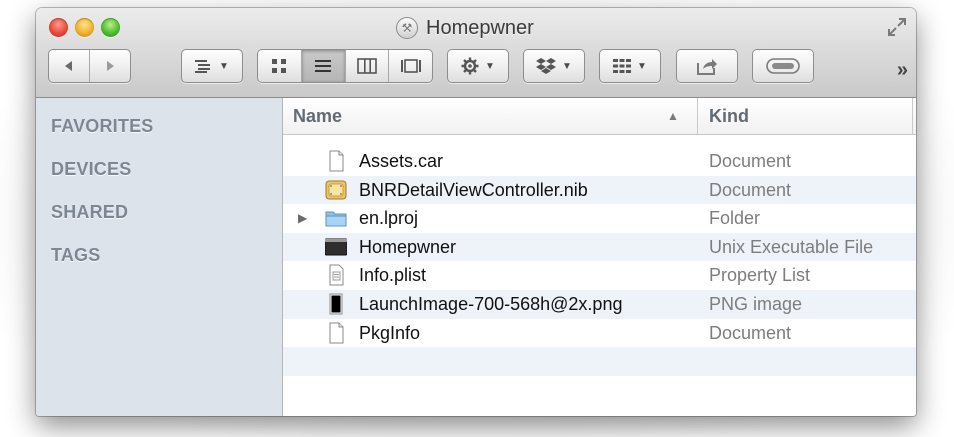  I want to click on window-title: ⚒ Homepwner, so click(465, 28).